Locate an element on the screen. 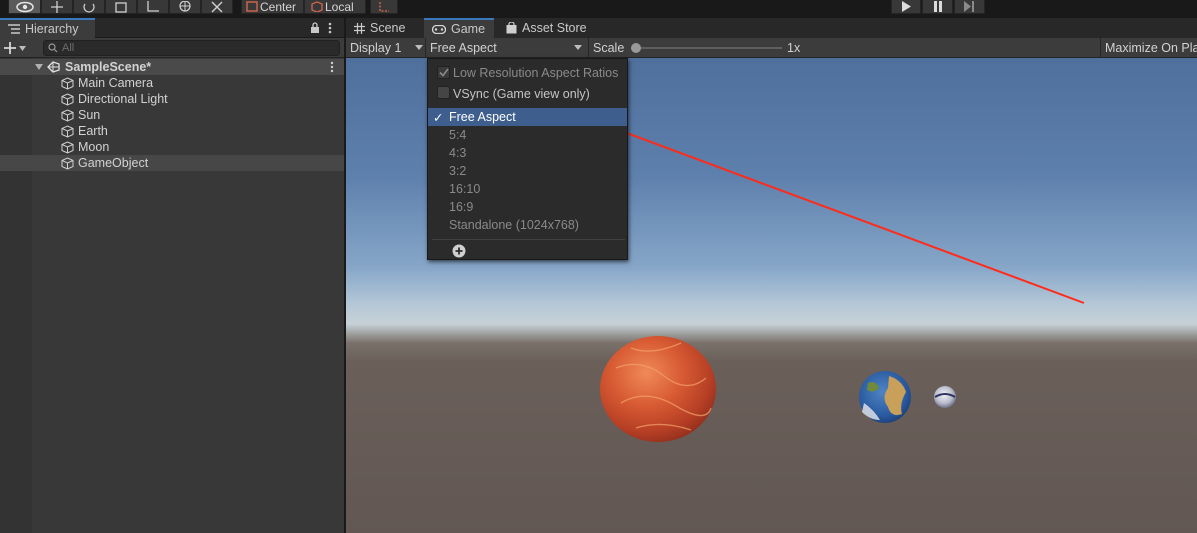  pivot-center-icon is located at coordinates (252, 6).